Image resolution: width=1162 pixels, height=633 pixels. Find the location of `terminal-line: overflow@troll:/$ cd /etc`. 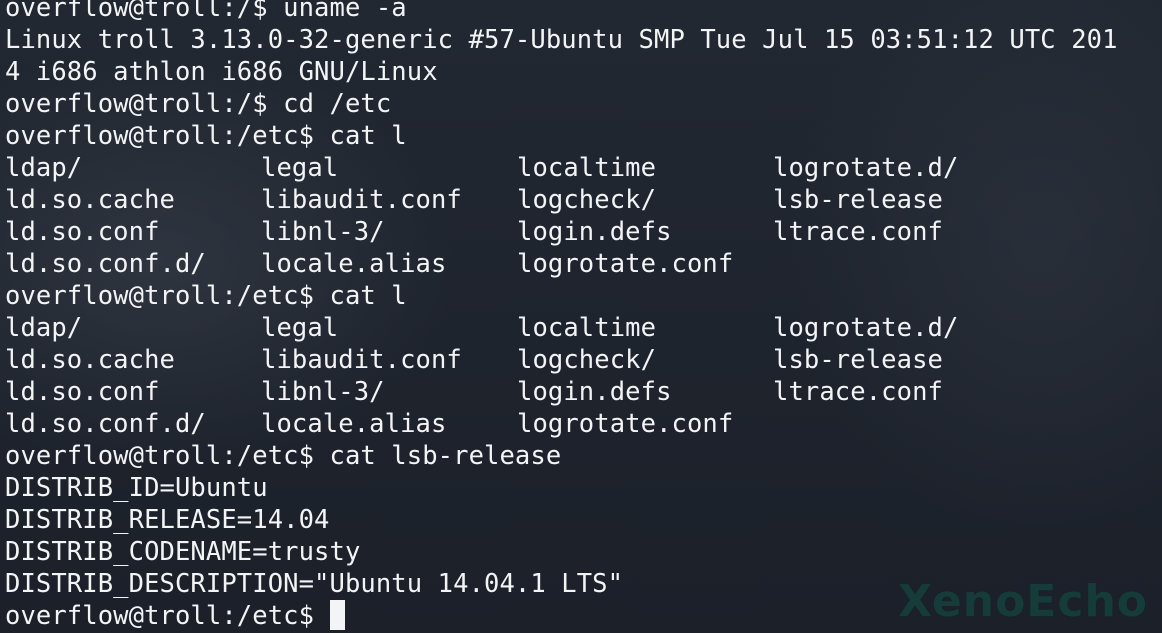

terminal-line: overflow@troll:/$ cd /etc is located at coordinates (198, 104).